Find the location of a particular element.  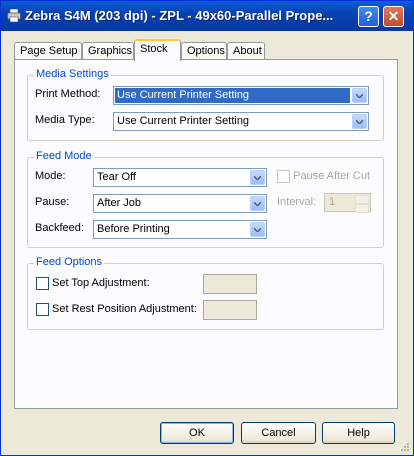

tab-stock: Stock is located at coordinates (157, 50).